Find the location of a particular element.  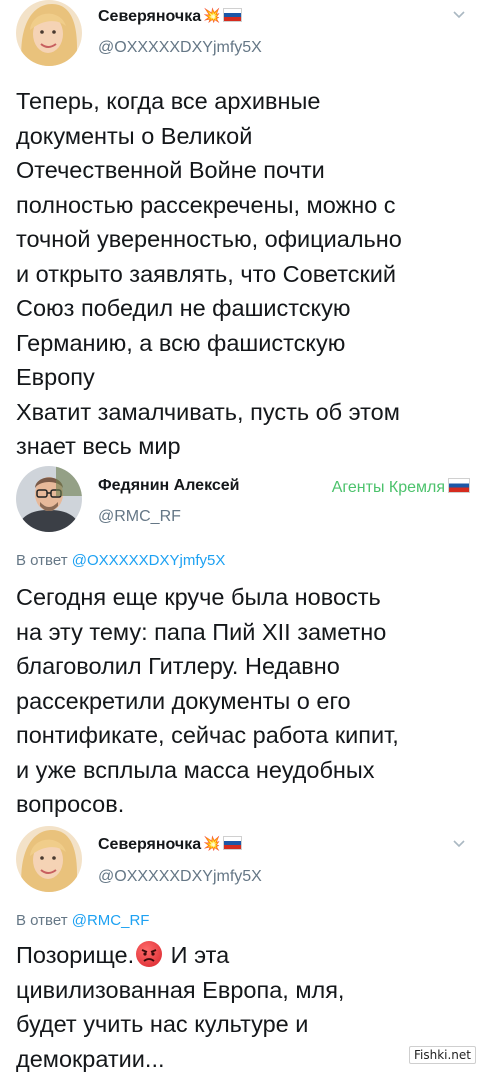

reply-context: В ответ @OXXXXXDXYjmfy5X is located at coordinates (121, 560).